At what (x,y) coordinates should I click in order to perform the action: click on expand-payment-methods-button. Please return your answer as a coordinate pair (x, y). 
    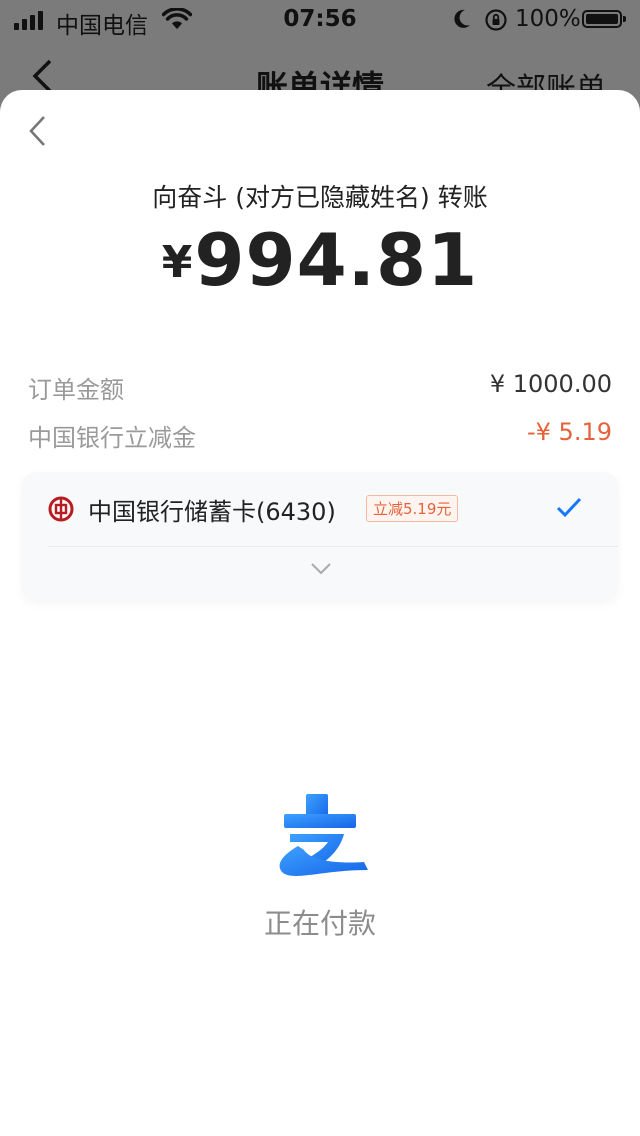
    Looking at the image, I should click on (320, 574).